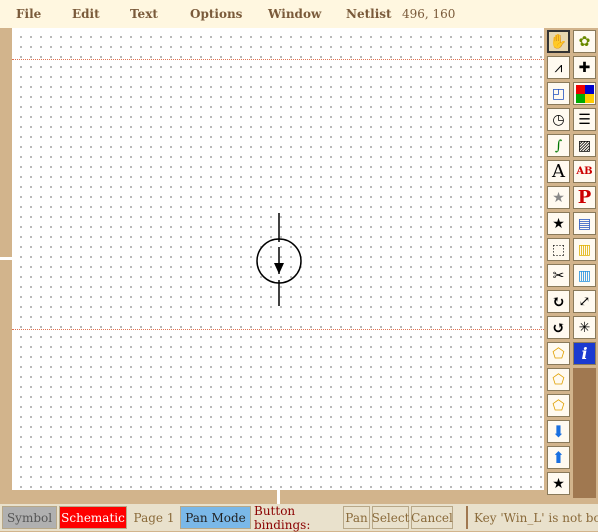 This screenshot has width=598, height=532. What do you see at coordinates (558, 249) in the screenshot?
I see `copy-icon: ⬚` at bounding box center [558, 249].